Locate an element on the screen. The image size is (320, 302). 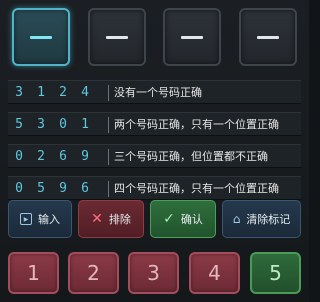
input-button: ▶ 输入 is located at coordinates (40, 219).